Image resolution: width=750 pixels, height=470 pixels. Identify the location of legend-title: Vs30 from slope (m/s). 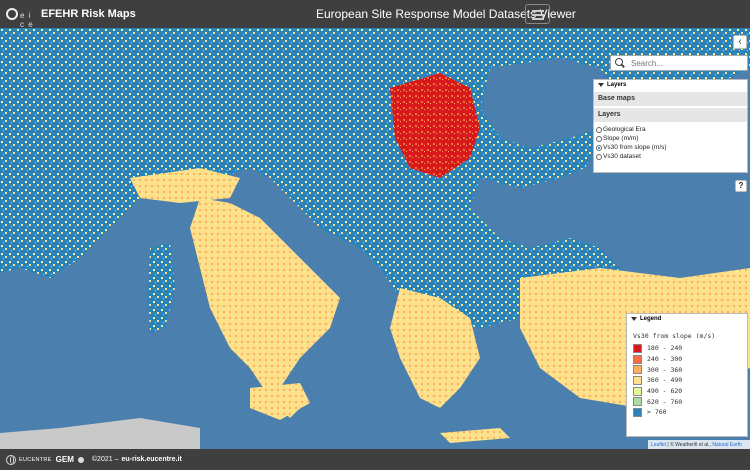
(674, 336).